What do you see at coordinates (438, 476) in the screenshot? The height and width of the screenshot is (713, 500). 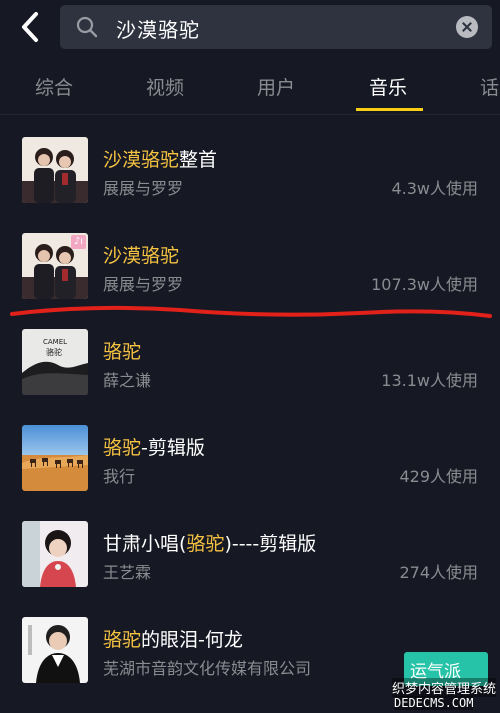 I see `usage-count: 429人使用` at bounding box center [438, 476].